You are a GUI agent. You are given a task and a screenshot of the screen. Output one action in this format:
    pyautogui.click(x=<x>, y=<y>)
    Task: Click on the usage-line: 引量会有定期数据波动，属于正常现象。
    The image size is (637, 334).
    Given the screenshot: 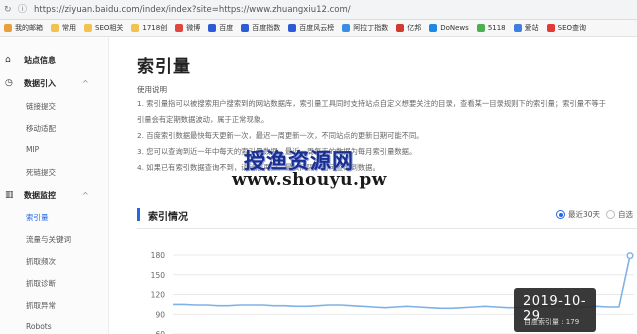 What is the action you would take?
    pyautogui.click(x=203, y=119)
    